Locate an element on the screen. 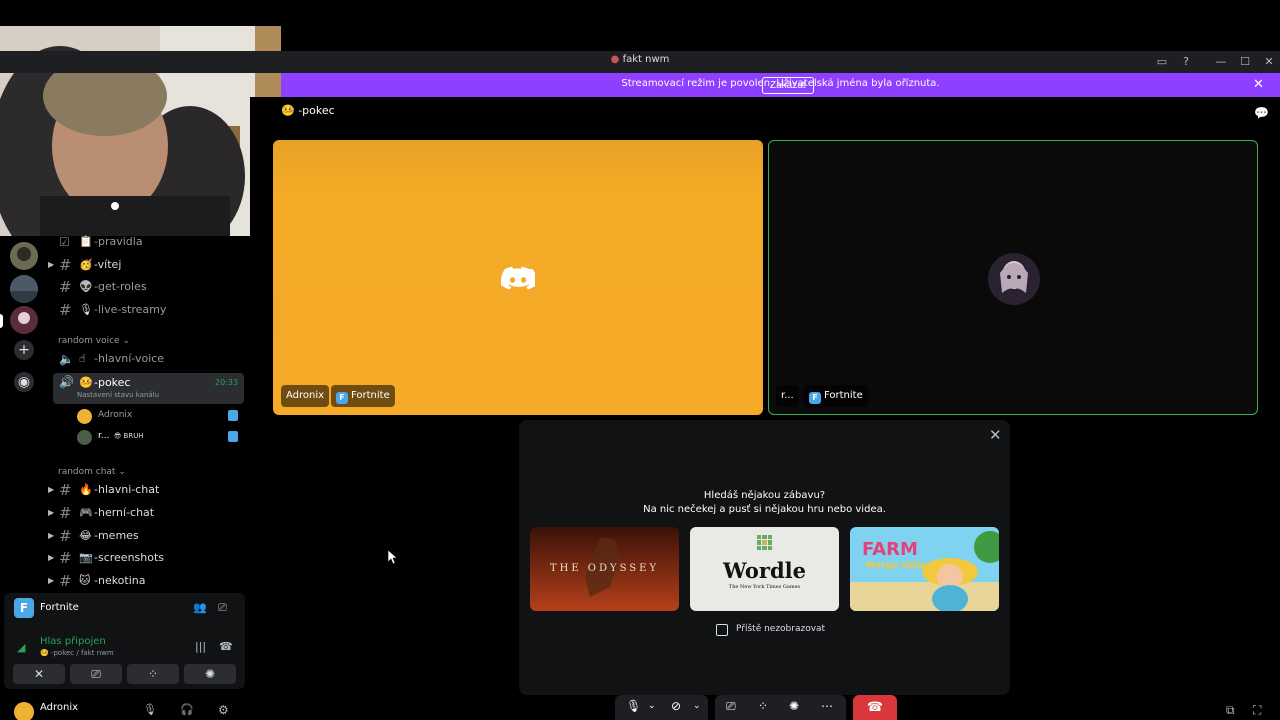 The width and height of the screenshot is (1280, 720). signal-icon: ◢ is located at coordinates (21, 647).